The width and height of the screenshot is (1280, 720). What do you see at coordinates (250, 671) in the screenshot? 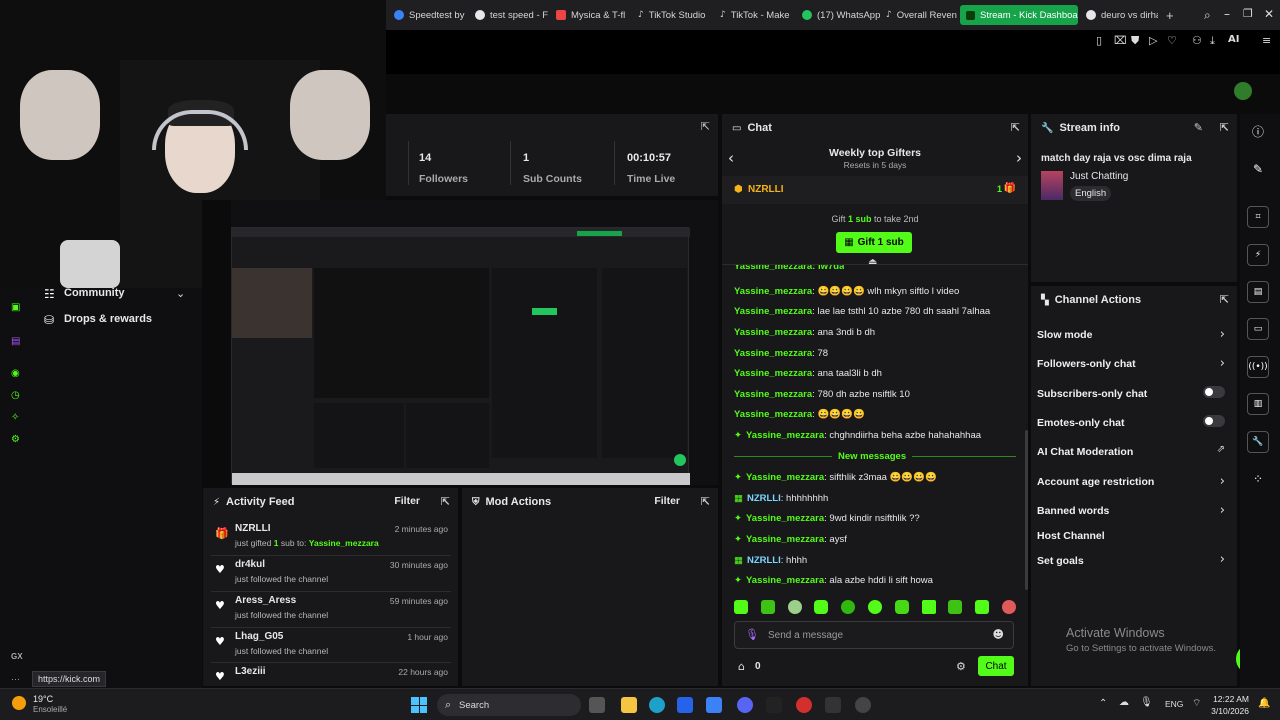
I see `activity-user: L3eziii` at bounding box center [250, 671].